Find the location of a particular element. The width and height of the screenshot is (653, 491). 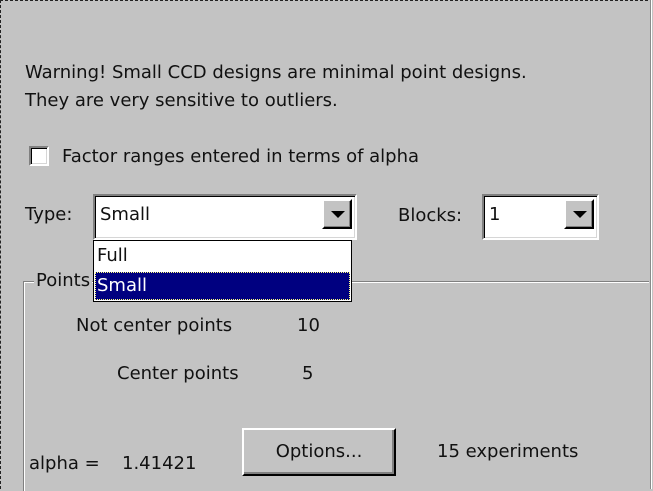

warning-line-2: They are very sensitive to outliers. is located at coordinates (181, 100).